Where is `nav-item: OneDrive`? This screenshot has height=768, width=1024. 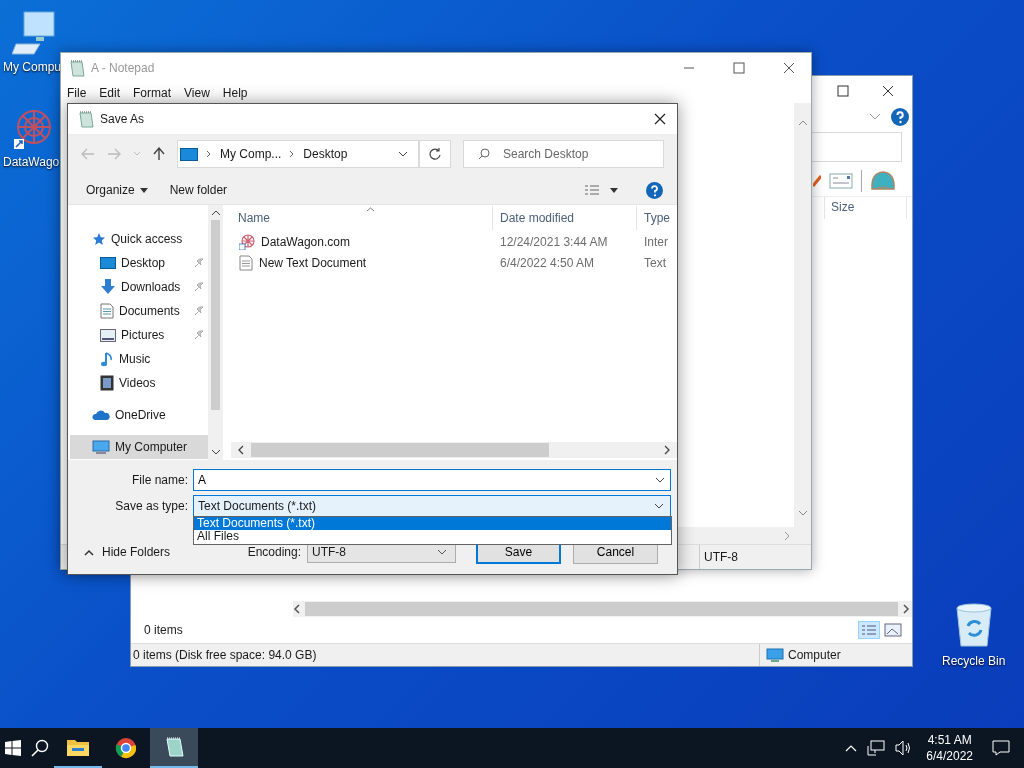 nav-item: OneDrive is located at coordinates (138, 415).